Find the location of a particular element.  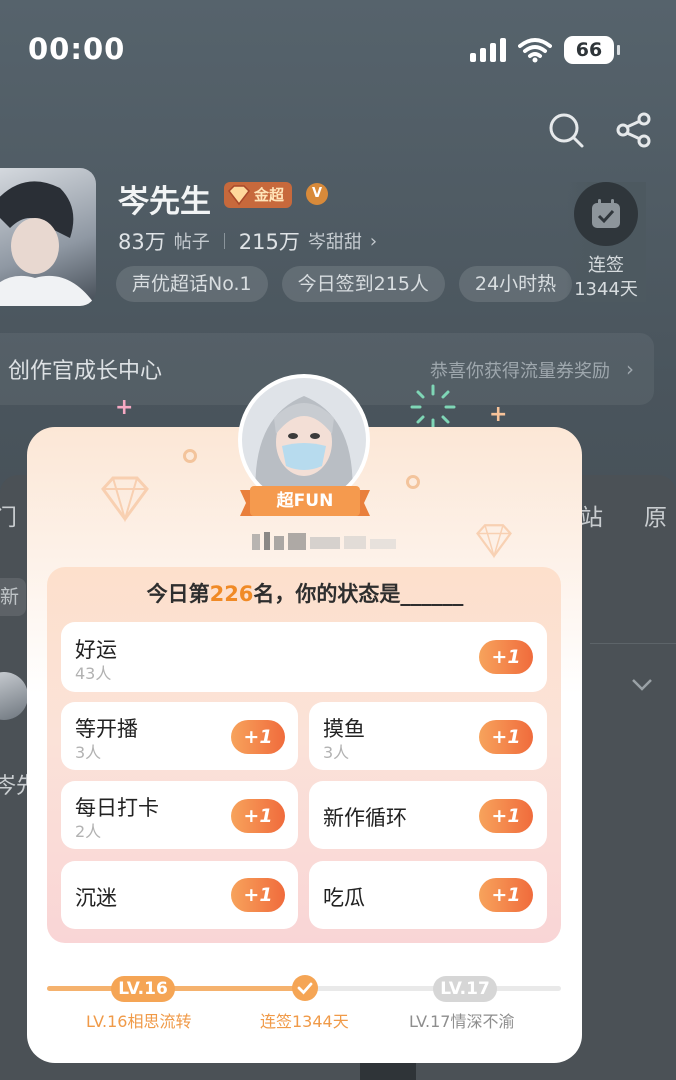

rank-suffix: 名，你的状态是______ is located at coordinates (358, 594).